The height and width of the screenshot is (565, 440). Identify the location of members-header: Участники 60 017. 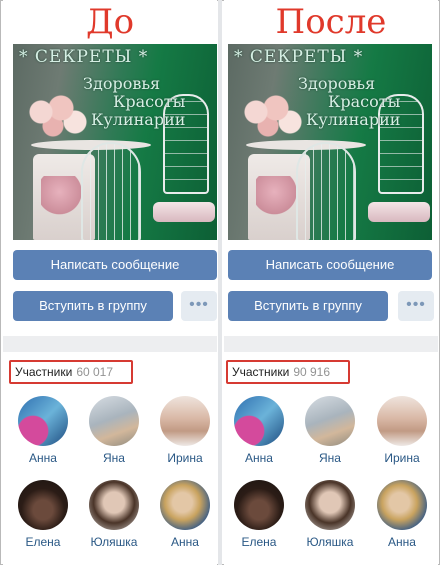
(71, 372).